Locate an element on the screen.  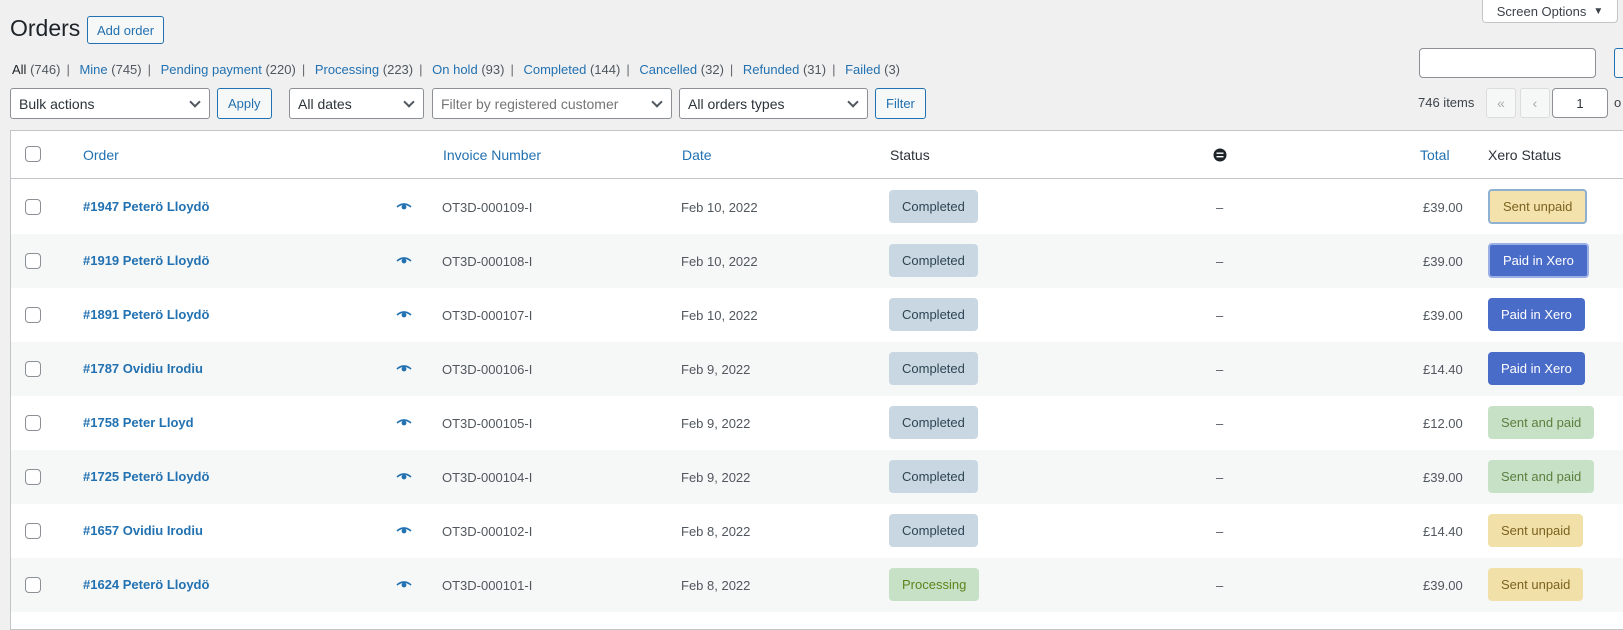
order-link: #1891 Peterö Lloydö is located at coordinates (146, 314).